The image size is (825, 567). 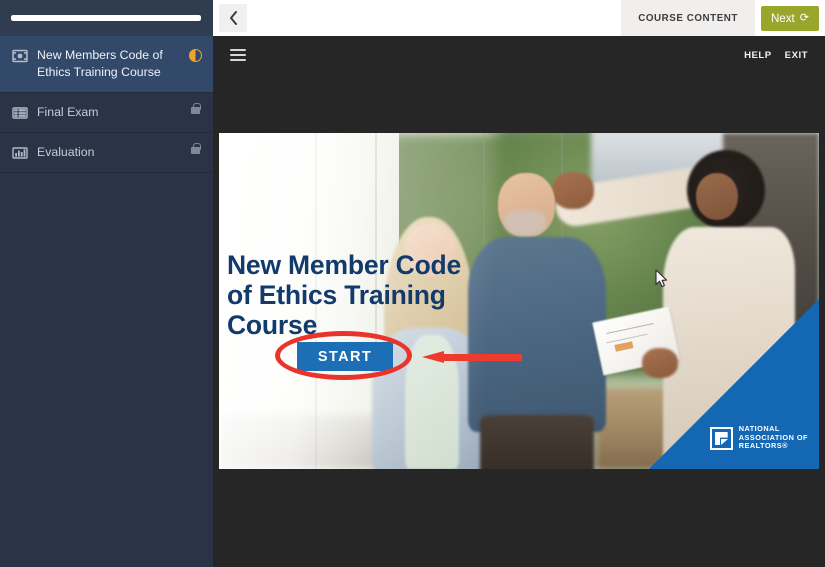 What do you see at coordinates (68, 112) in the screenshot?
I see `sidebar-item-label: Final Exam` at bounding box center [68, 112].